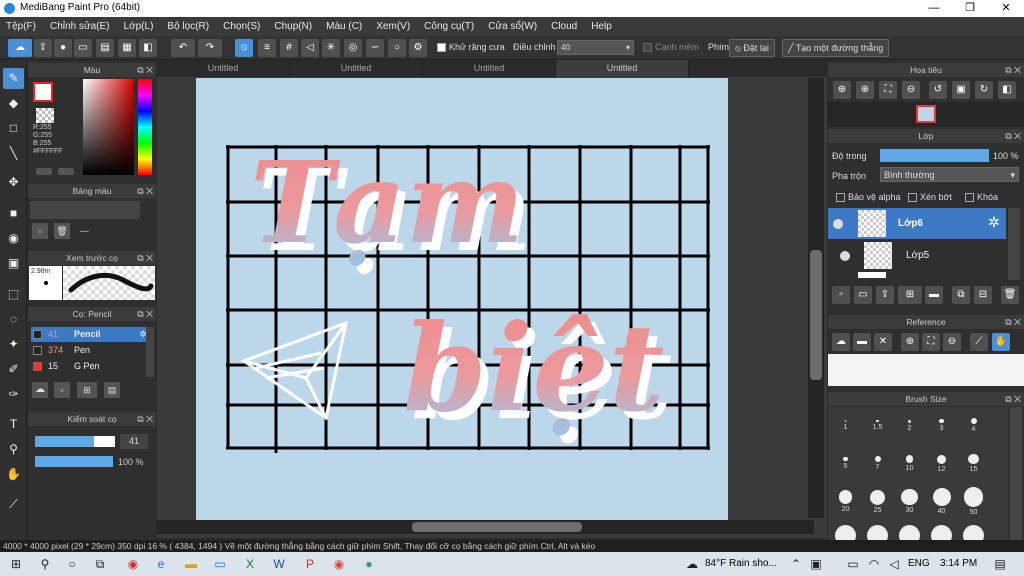  I want to click on visibility-icon, so click(838, 224).